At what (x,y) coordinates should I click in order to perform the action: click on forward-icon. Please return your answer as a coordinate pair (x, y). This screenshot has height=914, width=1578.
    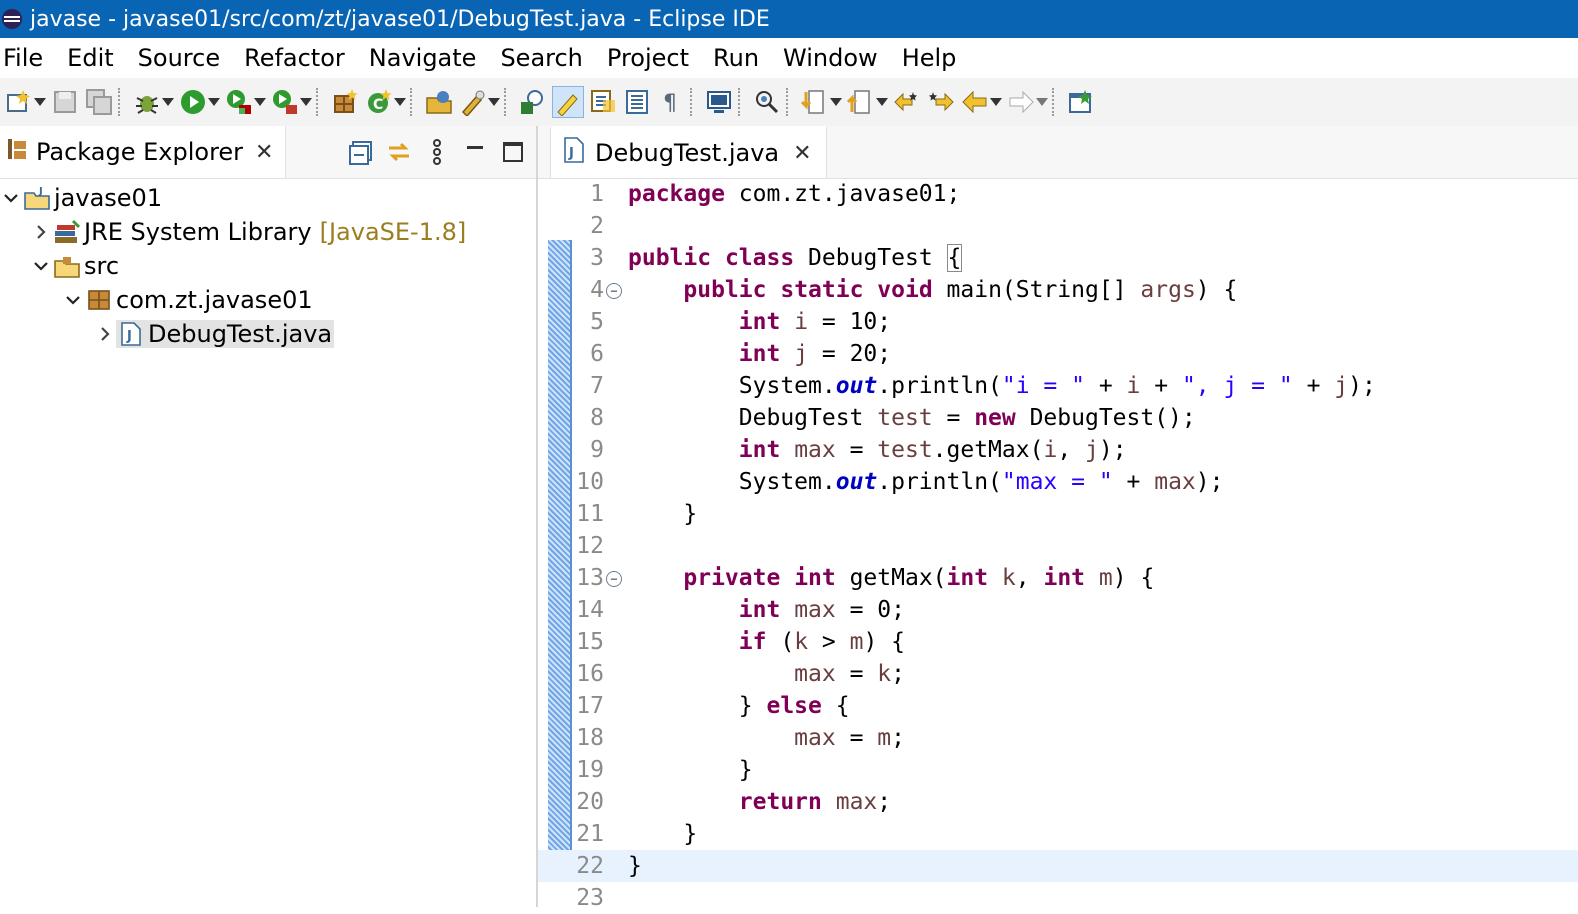
    Looking at the image, I should click on (1021, 102).